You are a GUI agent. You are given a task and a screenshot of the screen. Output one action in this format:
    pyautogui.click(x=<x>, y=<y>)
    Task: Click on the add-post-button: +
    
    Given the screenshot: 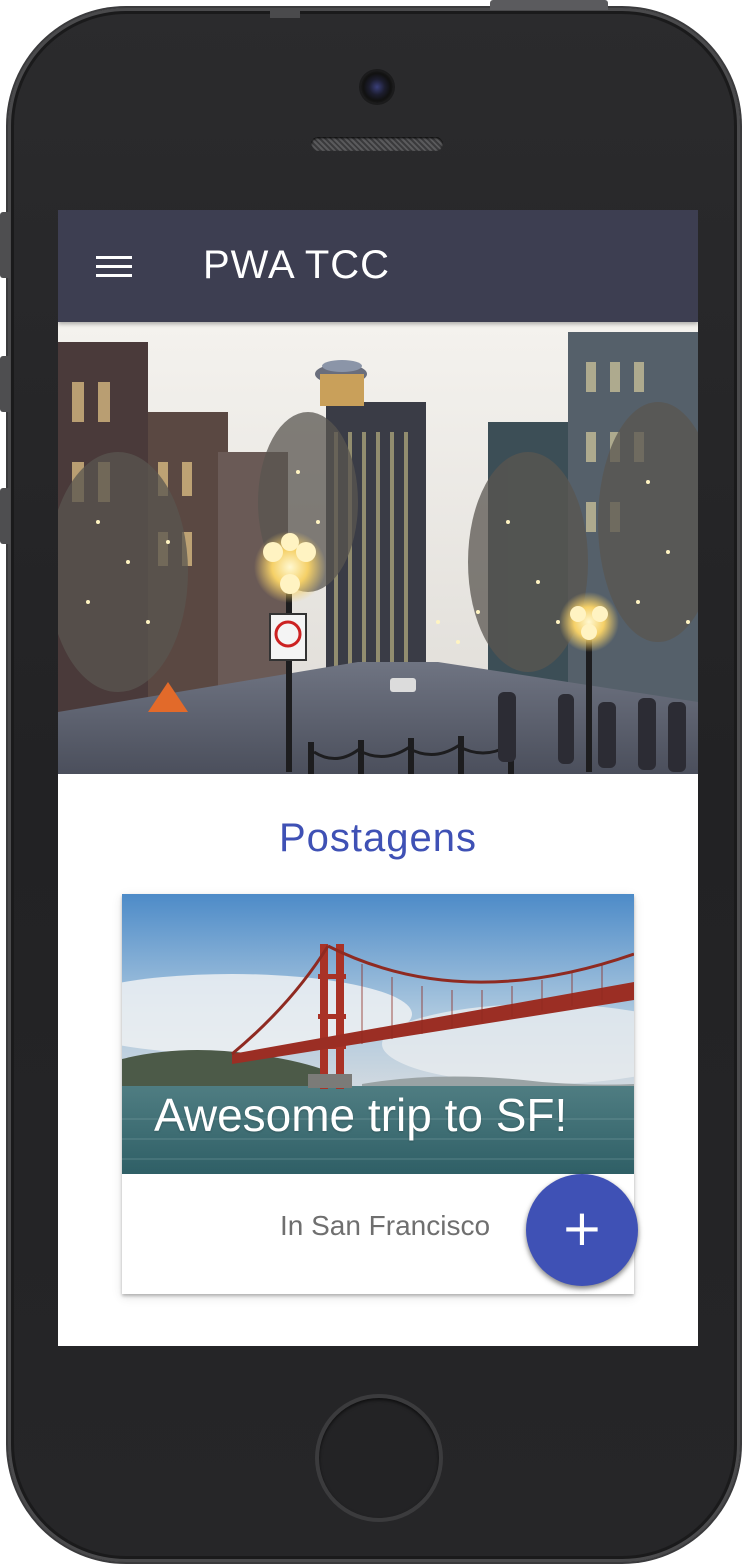 What is the action you would take?
    pyautogui.click(x=582, y=1230)
    